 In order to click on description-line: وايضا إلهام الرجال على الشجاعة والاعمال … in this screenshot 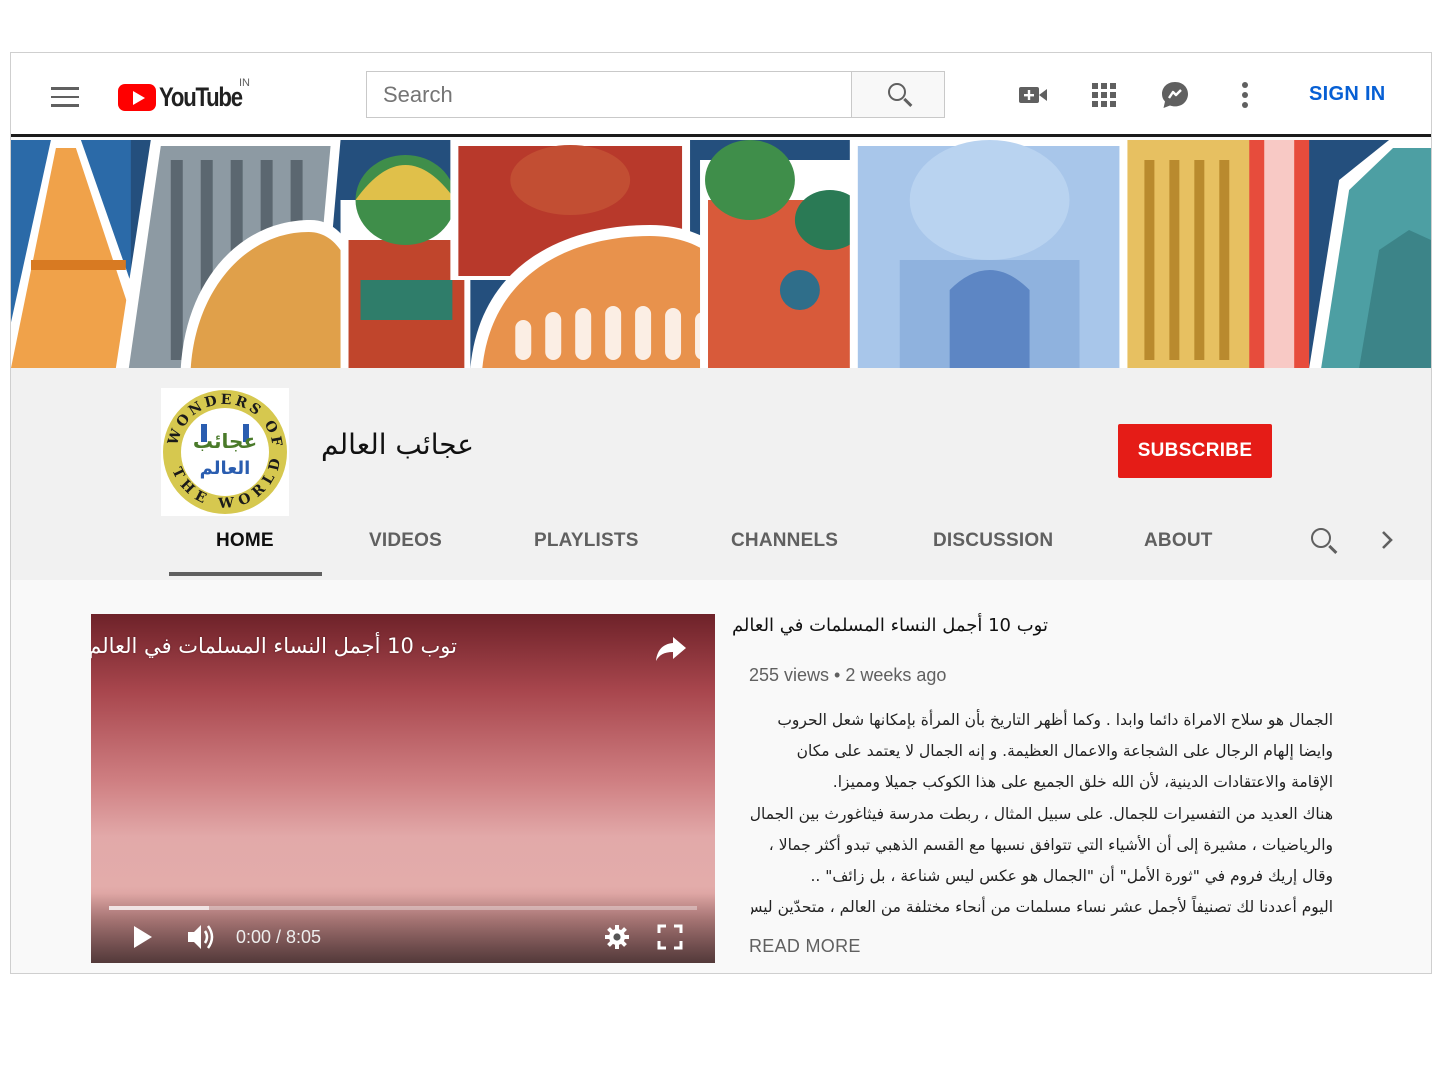, I will do `click(1064, 751)`.